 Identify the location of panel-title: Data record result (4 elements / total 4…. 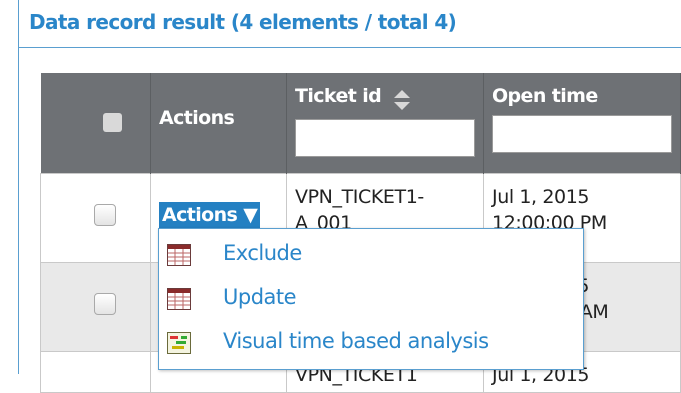
(243, 22).